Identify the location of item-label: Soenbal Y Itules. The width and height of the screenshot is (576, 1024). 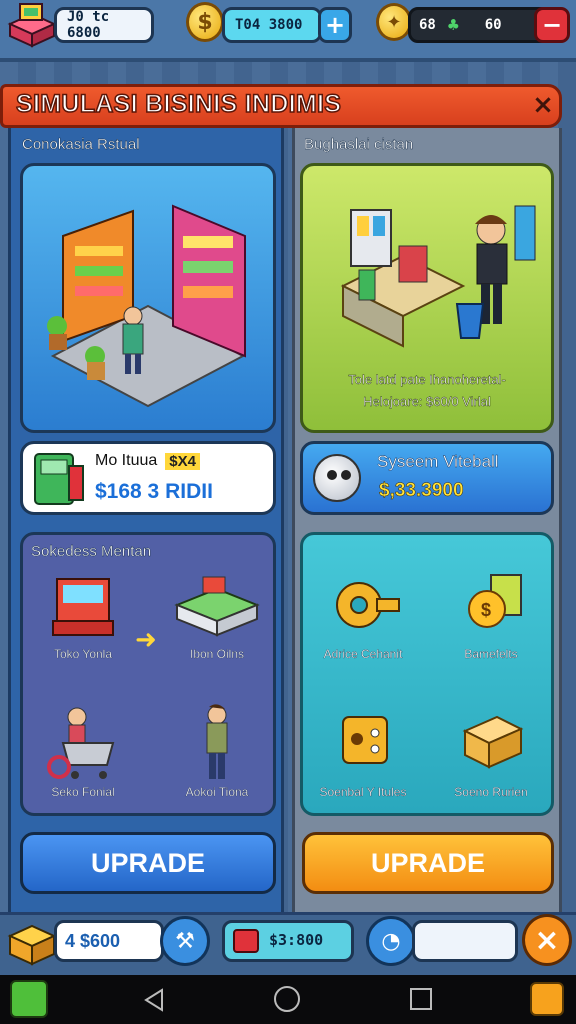
(363, 792).